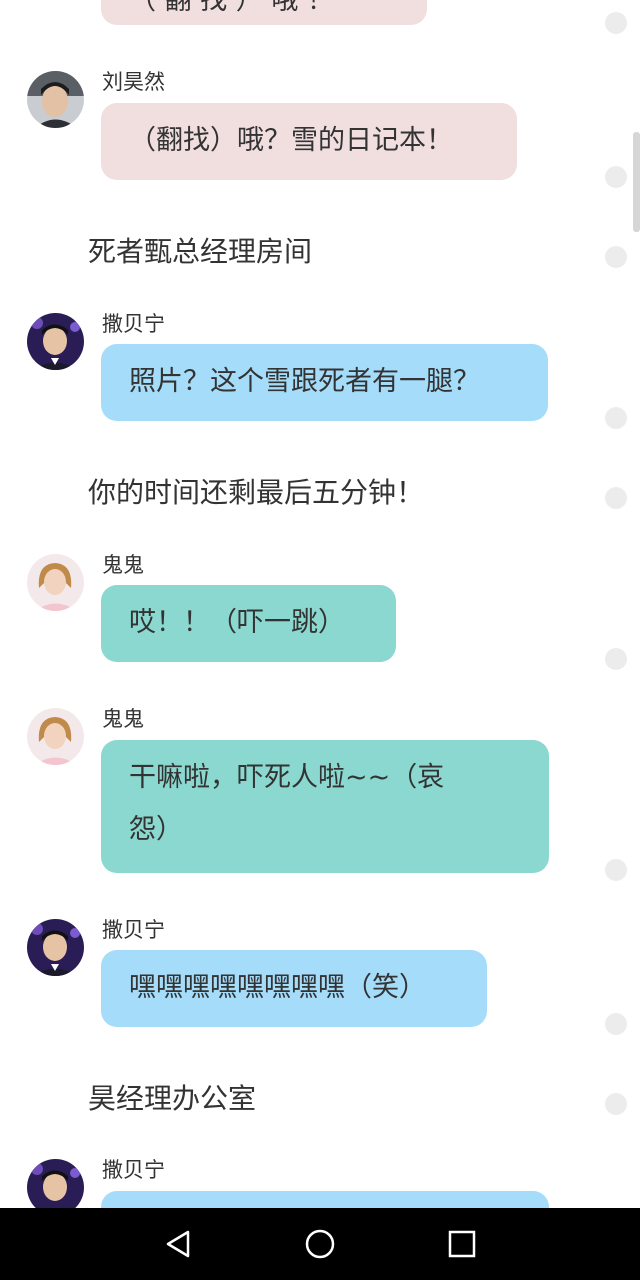  What do you see at coordinates (133, 82) in the screenshot?
I see `sender-name: 刘昊然` at bounding box center [133, 82].